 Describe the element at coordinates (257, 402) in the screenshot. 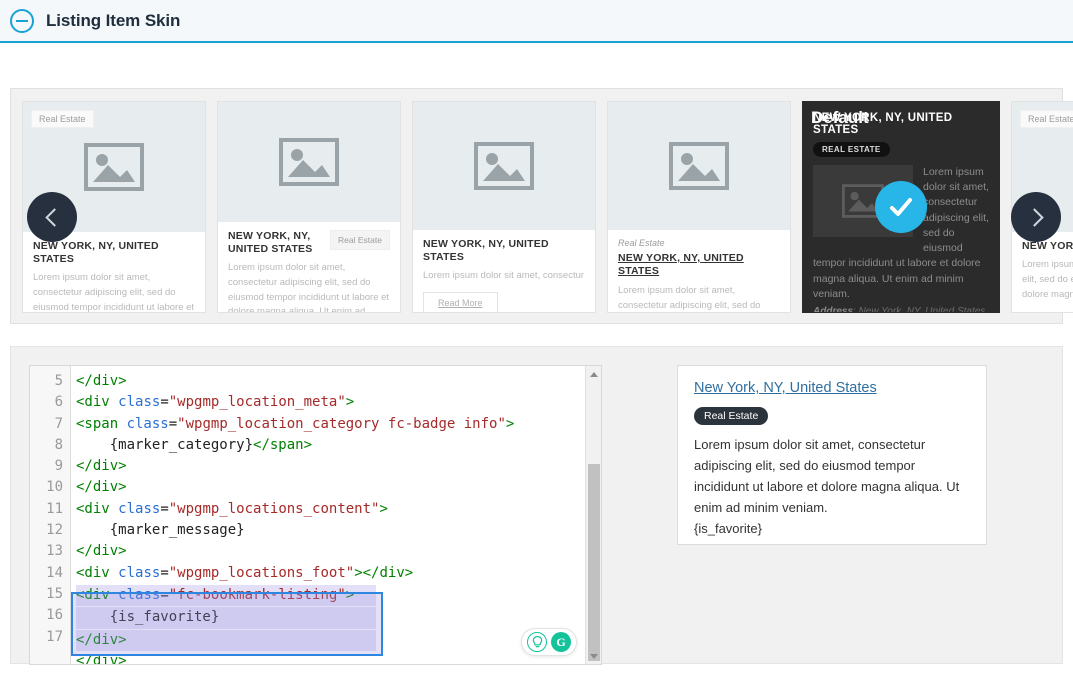

I see `code-token: "wpgmp_location_meta"` at that location.